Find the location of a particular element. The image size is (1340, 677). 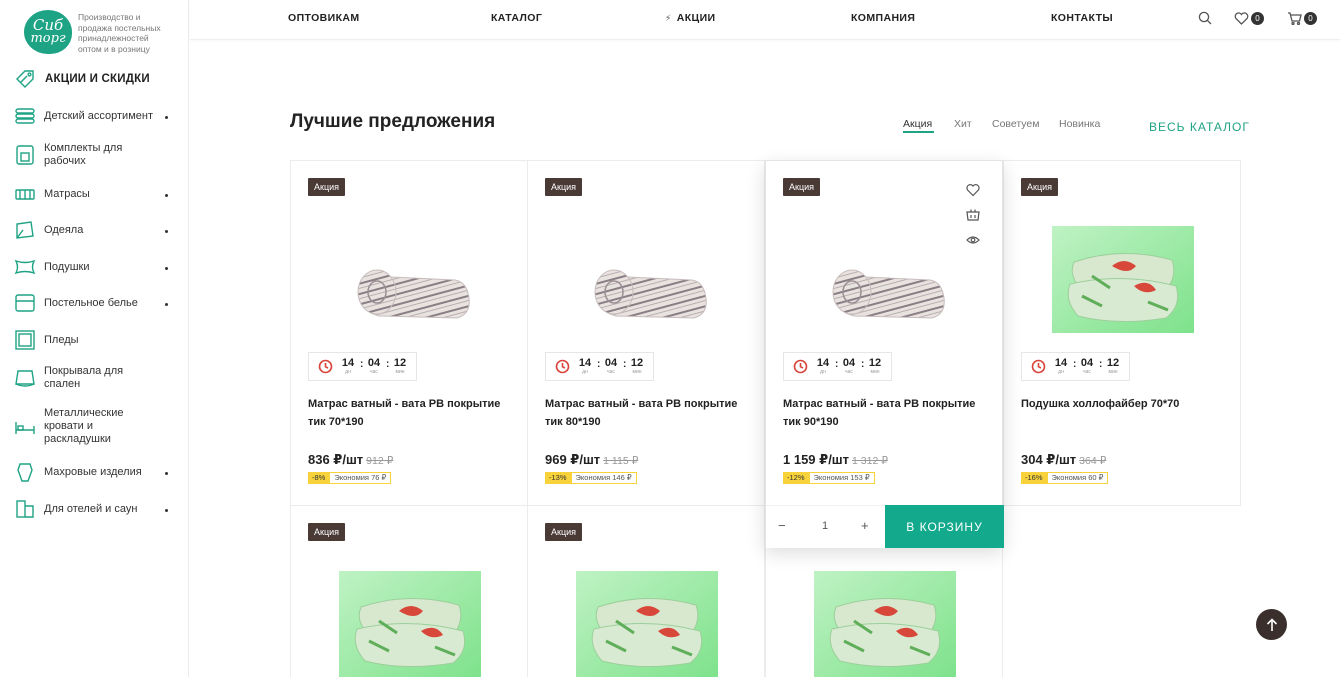

search-icon is located at coordinates (1205, 18).